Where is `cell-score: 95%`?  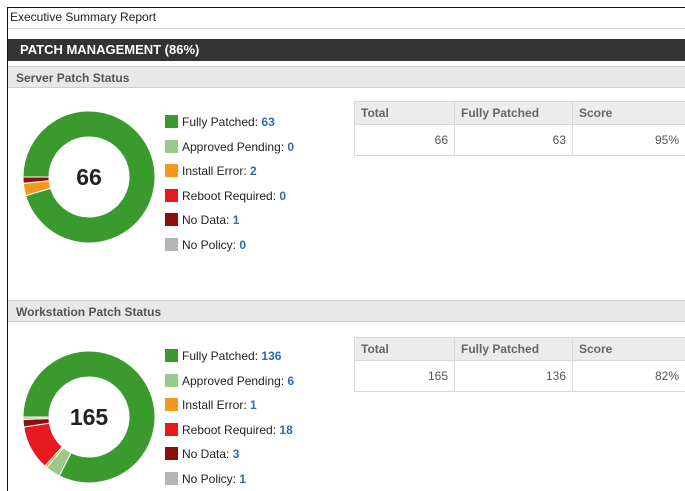 cell-score: 95% is located at coordinates (628, 140).